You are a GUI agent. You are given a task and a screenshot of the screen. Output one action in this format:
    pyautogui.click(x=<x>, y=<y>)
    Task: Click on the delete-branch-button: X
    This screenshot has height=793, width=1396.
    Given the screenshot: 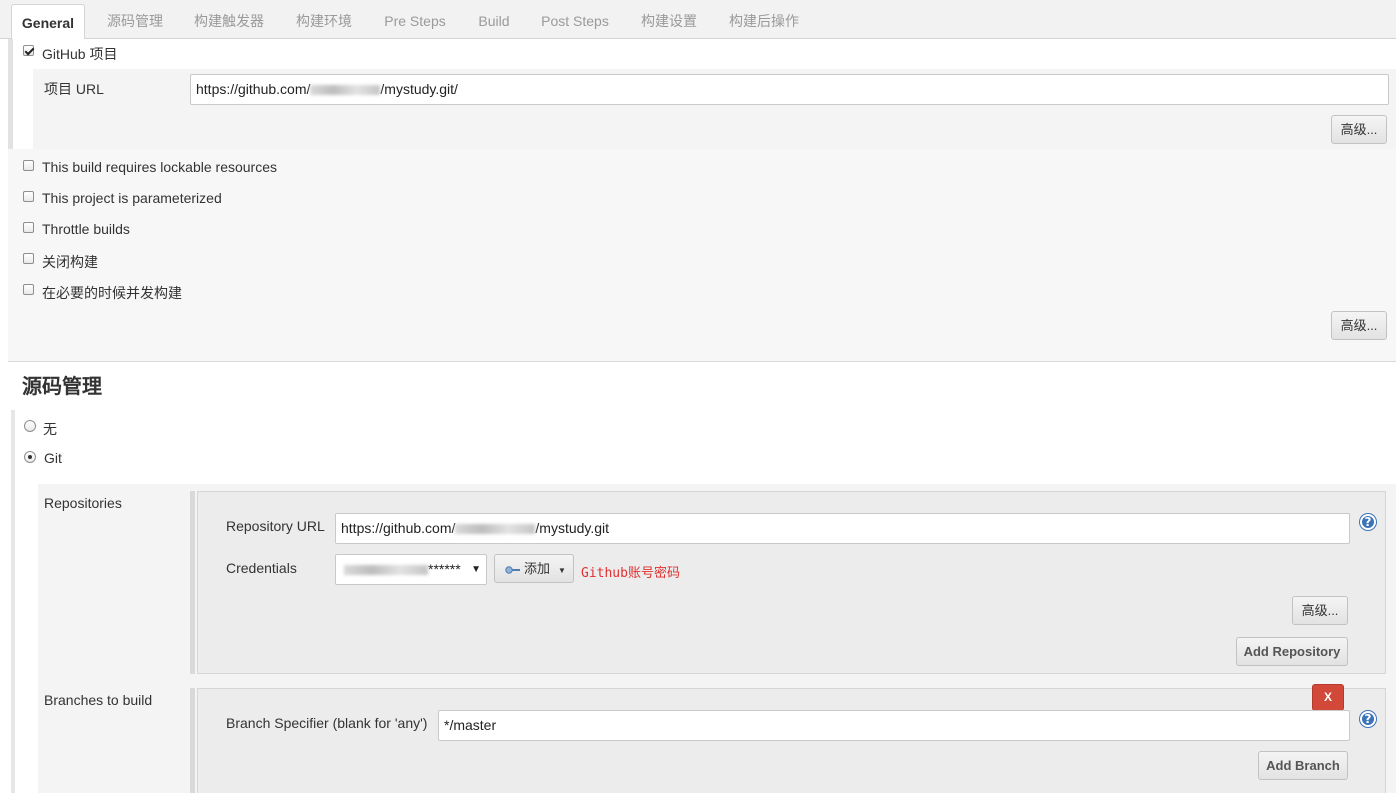 What is the action you would take?
    pyautogui.click(x=1328, y=697)
    